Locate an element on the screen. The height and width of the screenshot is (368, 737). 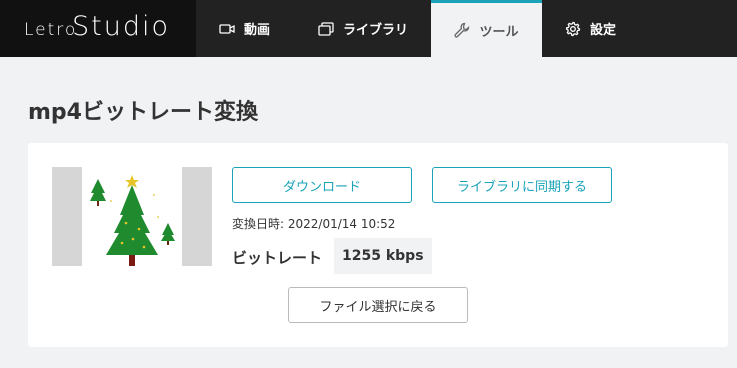
bitrate-label: ビットレート is located at coordinates (277, 258).